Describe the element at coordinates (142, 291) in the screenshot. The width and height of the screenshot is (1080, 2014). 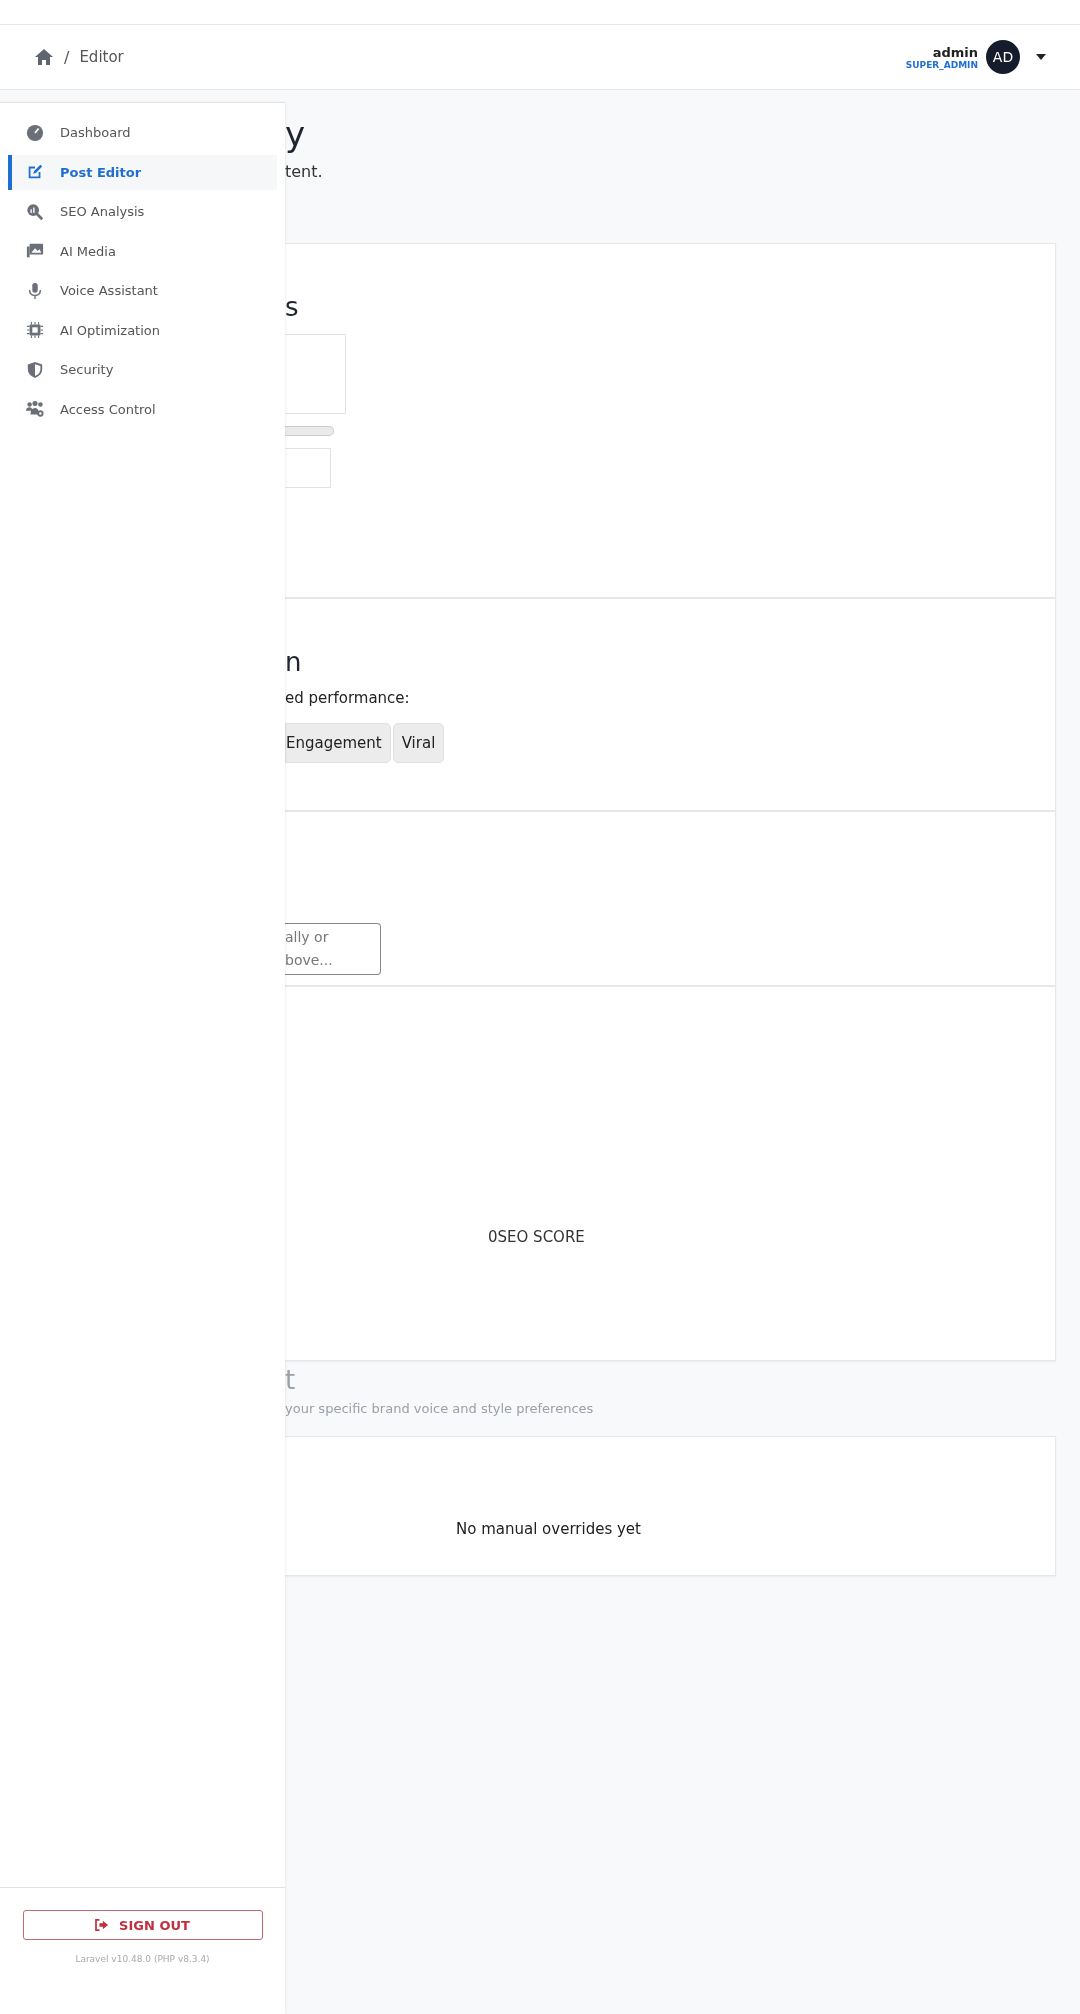
I see `sidebar-item: Voice Assistant` at that location.